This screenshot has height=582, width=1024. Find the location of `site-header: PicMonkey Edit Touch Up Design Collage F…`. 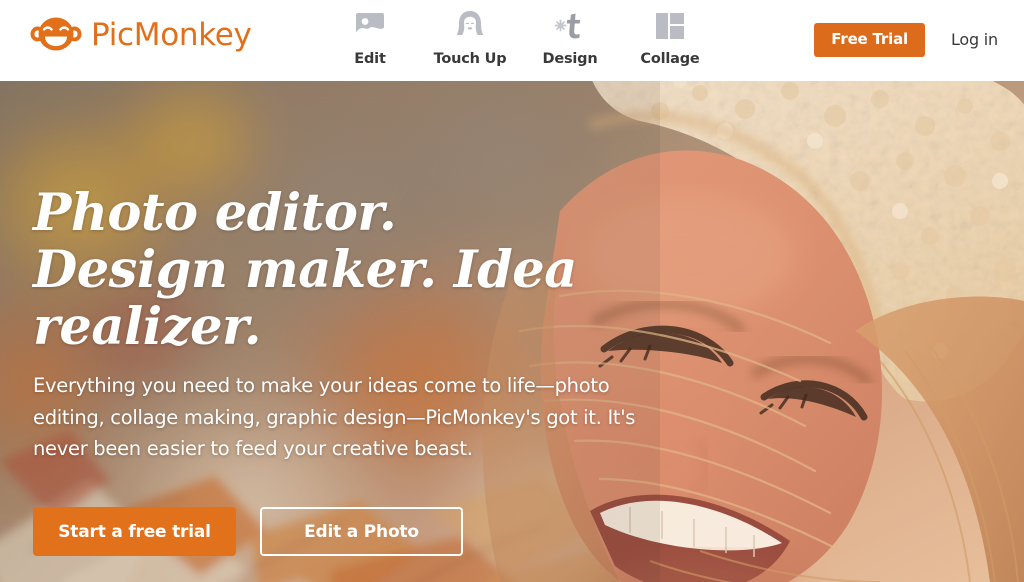

site-header: PicMonkey Edit Touch Up Design Collage F… is located at coordinates (512, 40).